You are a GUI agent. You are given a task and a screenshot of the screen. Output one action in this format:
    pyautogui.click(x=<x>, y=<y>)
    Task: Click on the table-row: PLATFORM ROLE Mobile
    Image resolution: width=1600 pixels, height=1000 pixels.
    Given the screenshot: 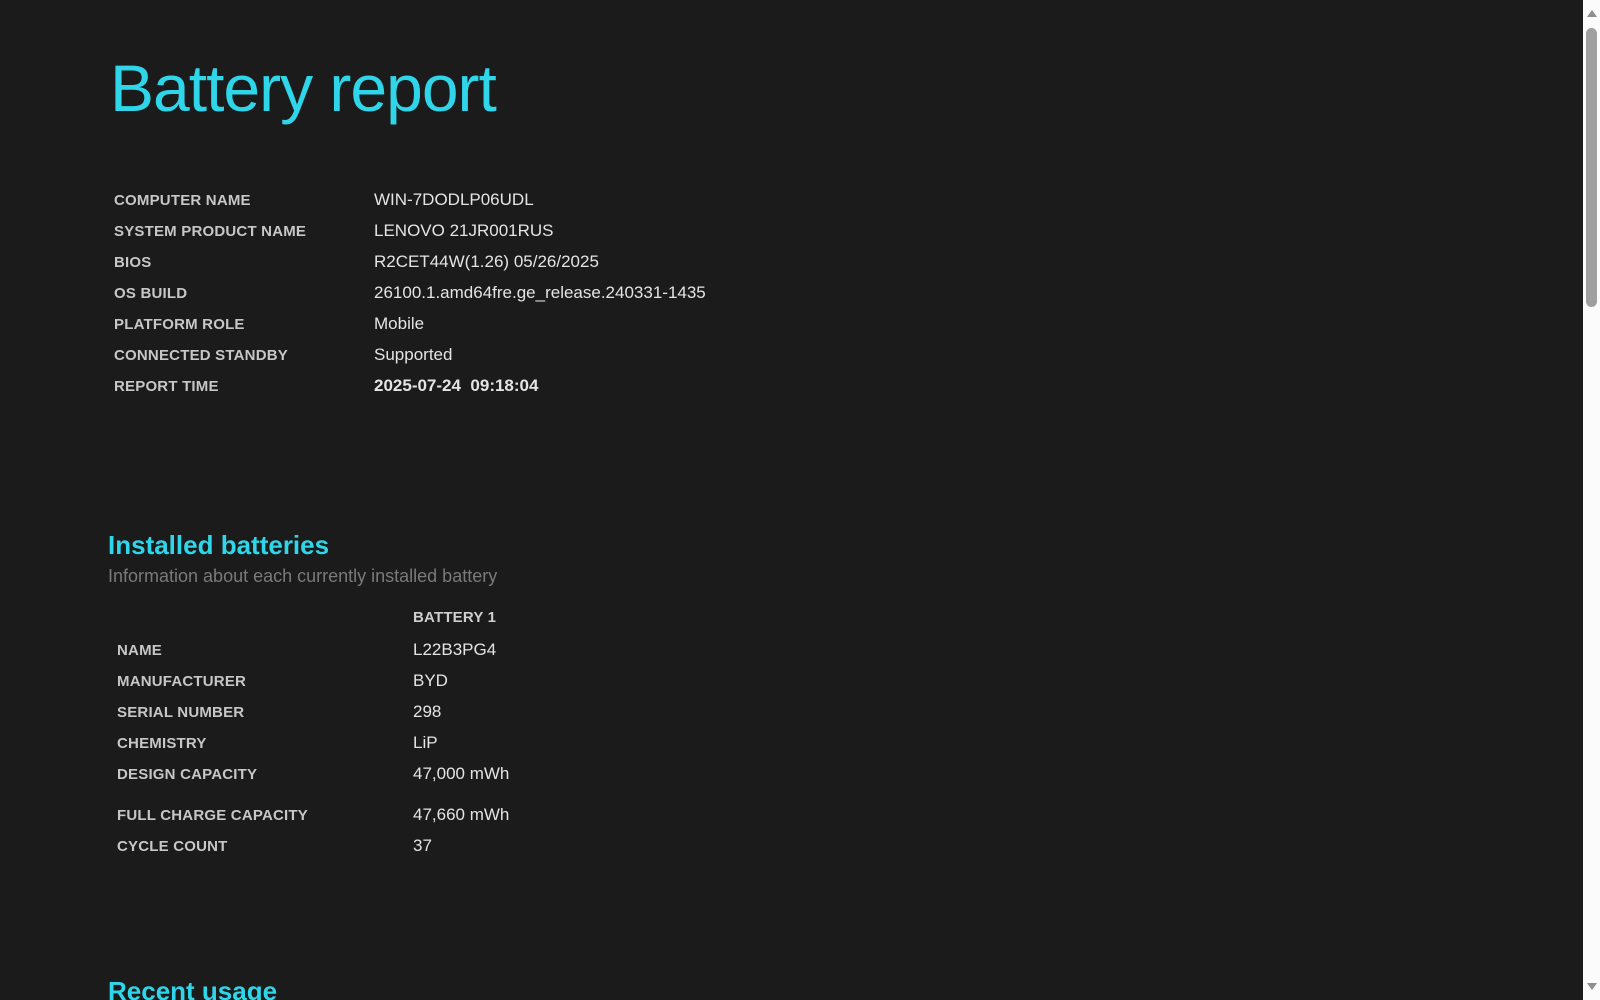 What is the action you would take?
    pyautogui.click(x=857, y=329)
    